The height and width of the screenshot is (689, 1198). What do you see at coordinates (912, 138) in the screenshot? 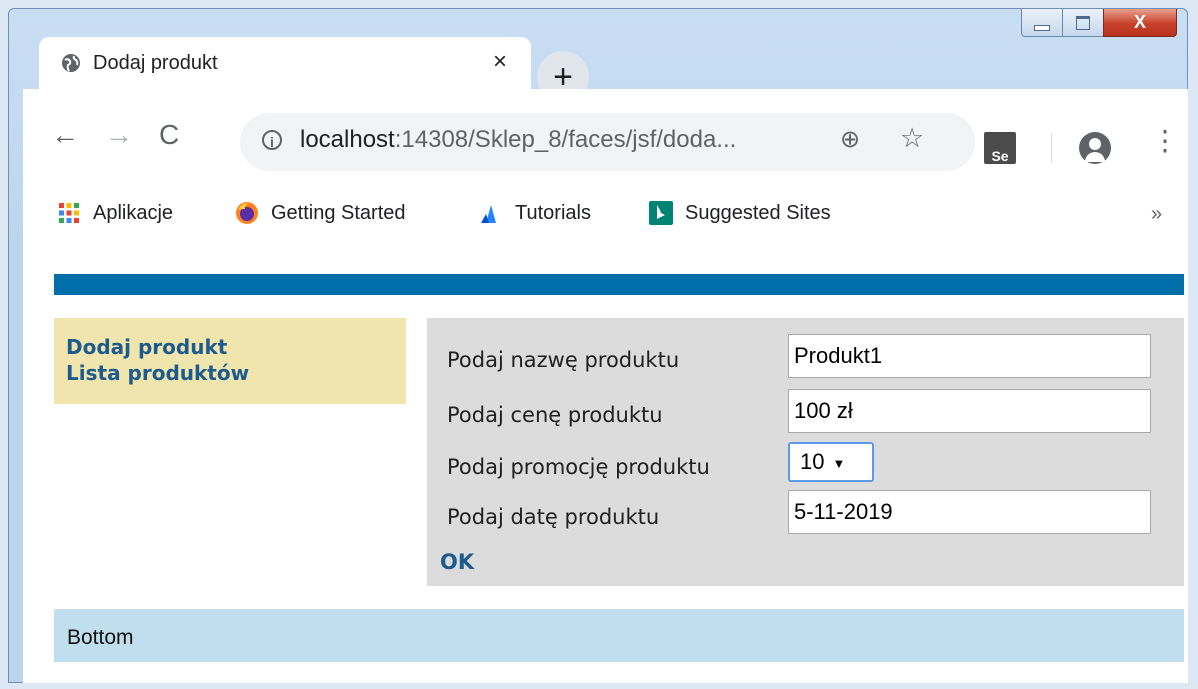
I see `bookmark-star-icon: ☆` at bounding box center [912, 138].